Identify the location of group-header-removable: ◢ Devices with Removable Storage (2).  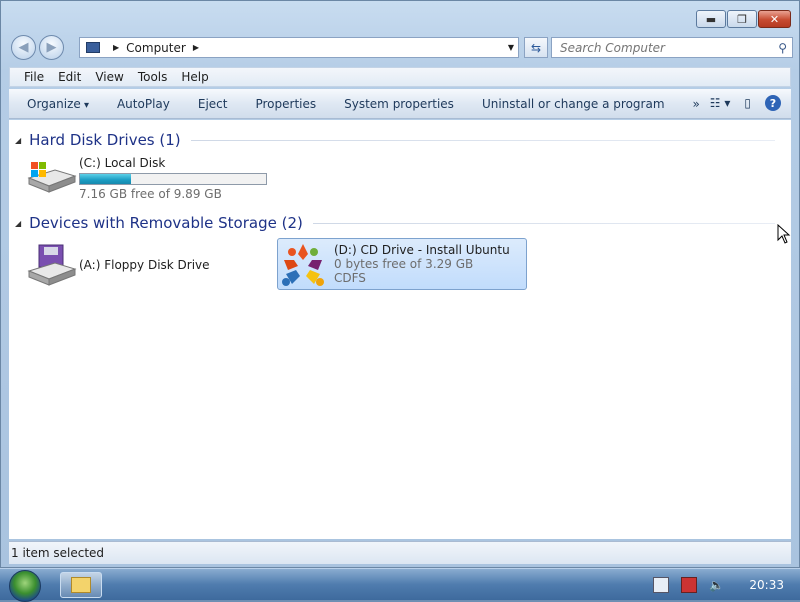
(395, 223).